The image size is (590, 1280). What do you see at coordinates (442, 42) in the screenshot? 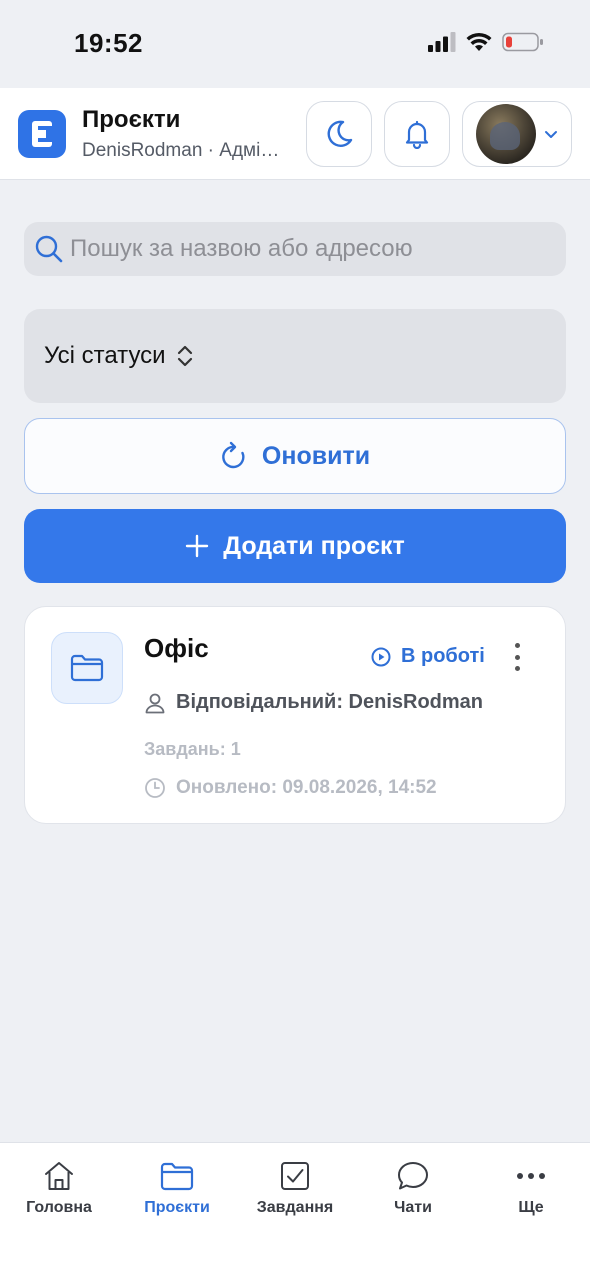
I see `signal-icon` at bounding box center [442, 42].